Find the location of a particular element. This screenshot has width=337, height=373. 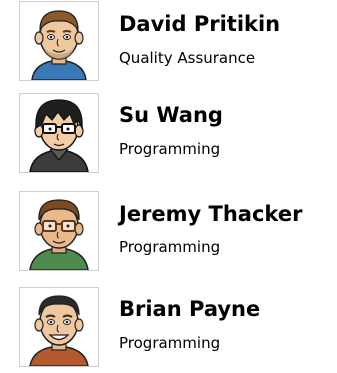

member-role: Quality Assurance is located at coordinates (187, 58).